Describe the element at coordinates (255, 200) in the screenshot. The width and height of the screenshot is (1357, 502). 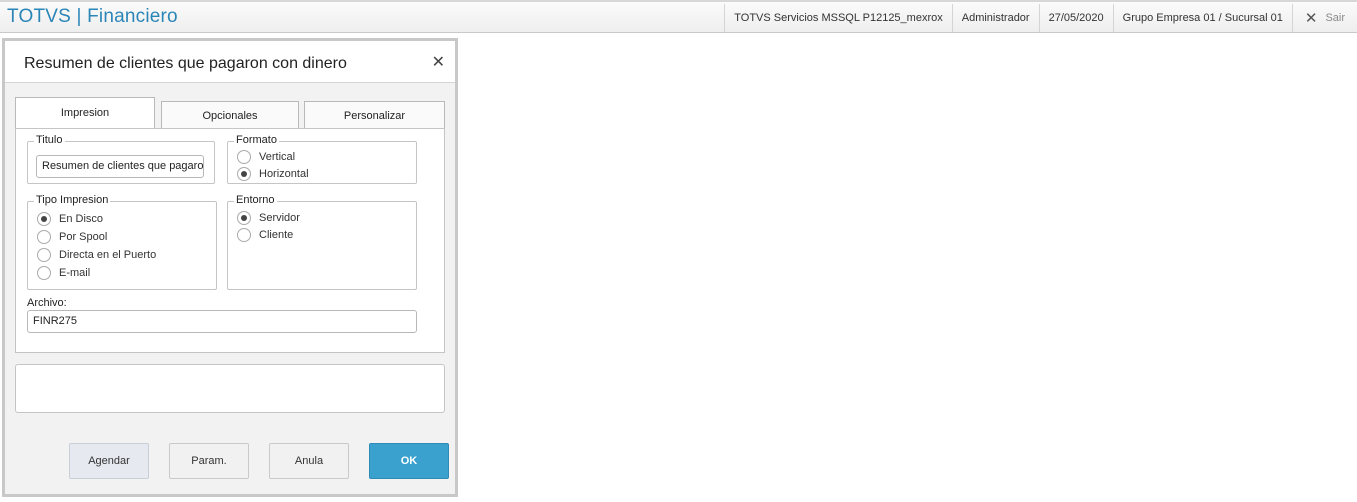
I see `entorno-label: Entorno` at that location.